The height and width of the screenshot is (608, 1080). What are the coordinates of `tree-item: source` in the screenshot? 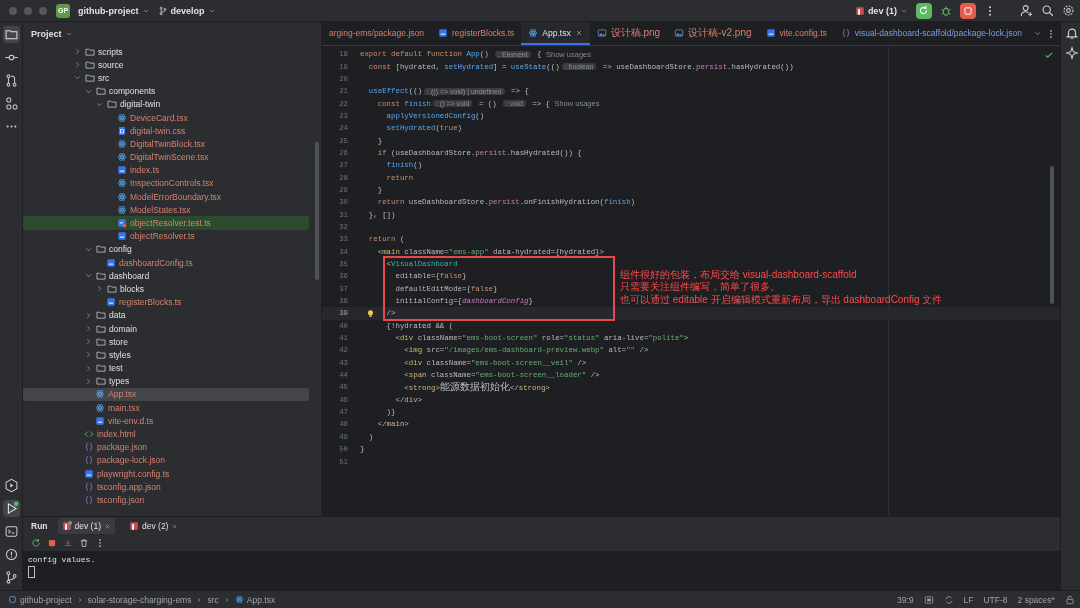 It's located at (166, 65).